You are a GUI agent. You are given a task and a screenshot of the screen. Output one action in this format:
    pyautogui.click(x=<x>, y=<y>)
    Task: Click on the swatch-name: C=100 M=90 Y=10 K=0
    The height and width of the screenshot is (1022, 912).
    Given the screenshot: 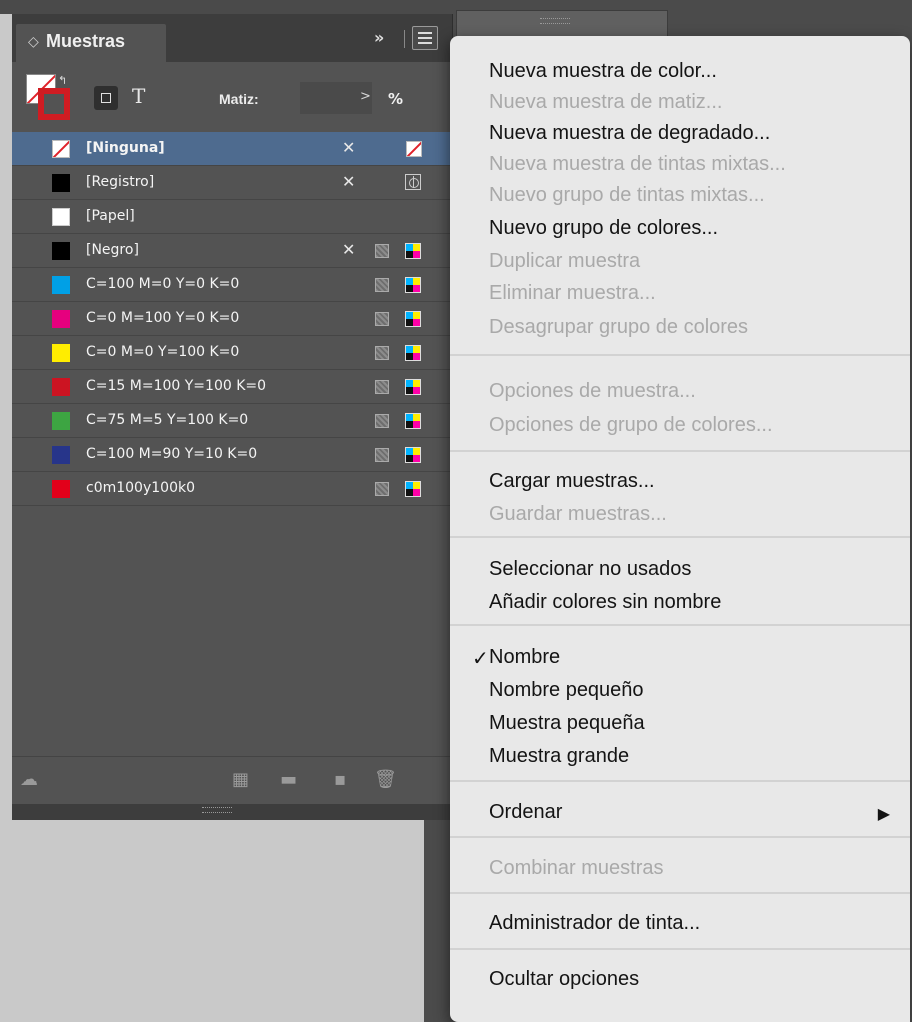 What is the action you would take?
    pyautogui.click(x=172, y=454)
    